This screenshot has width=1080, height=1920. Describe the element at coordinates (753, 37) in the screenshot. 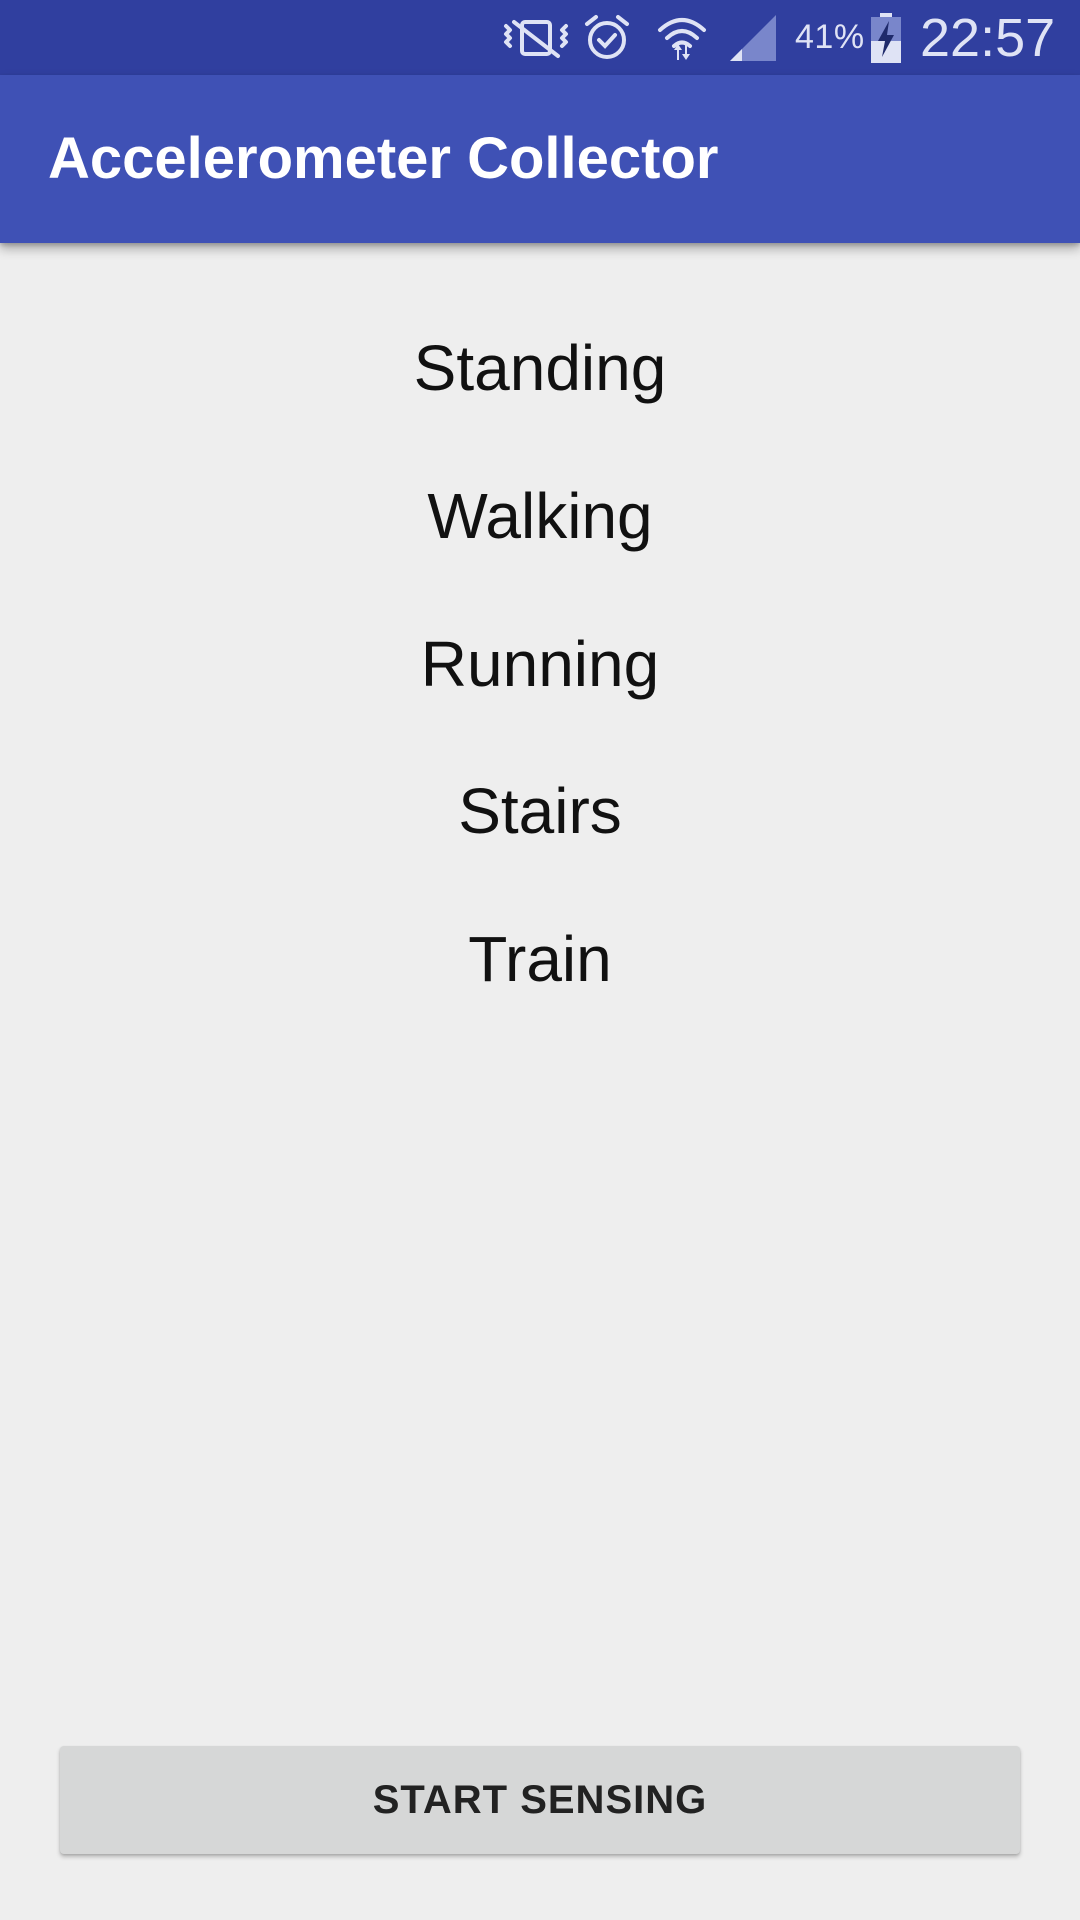

I see `signal-icon` at that location.